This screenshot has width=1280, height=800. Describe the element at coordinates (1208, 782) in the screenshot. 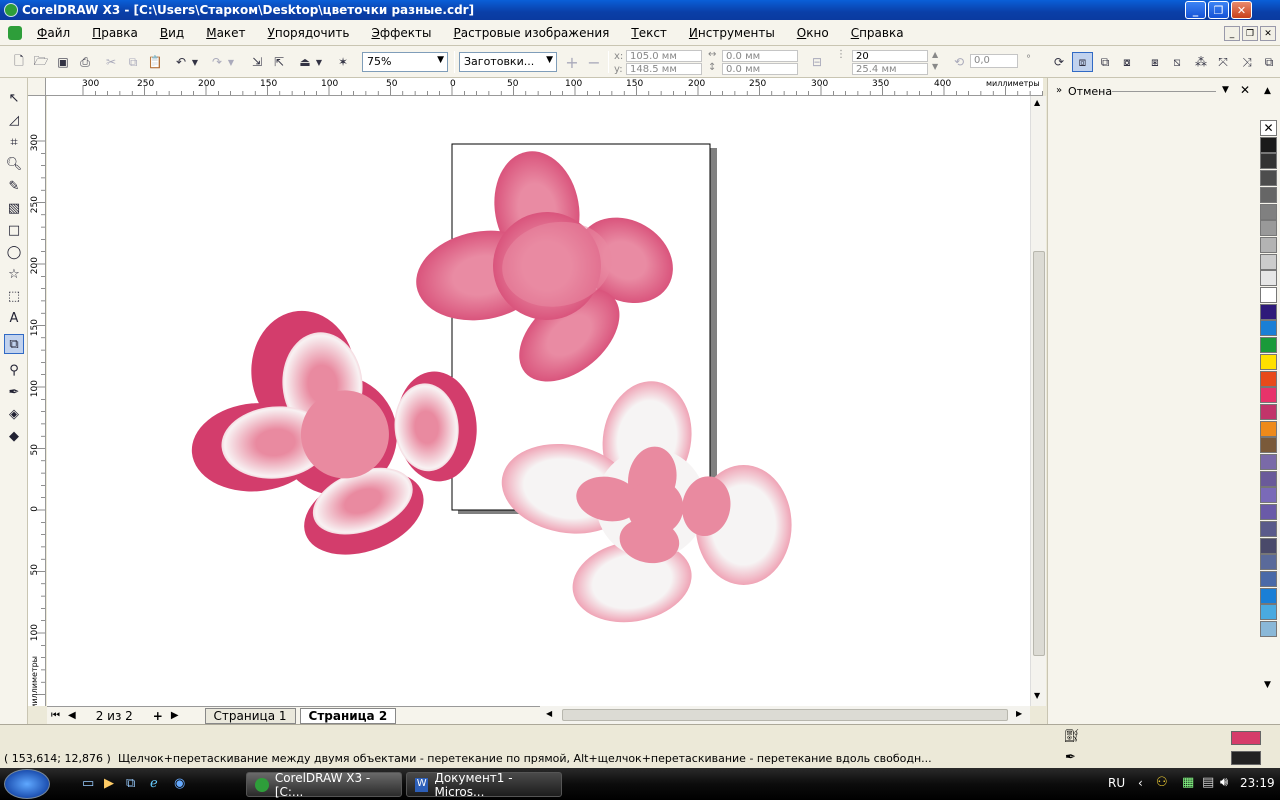

I see `power-icon: ▤` at that location.